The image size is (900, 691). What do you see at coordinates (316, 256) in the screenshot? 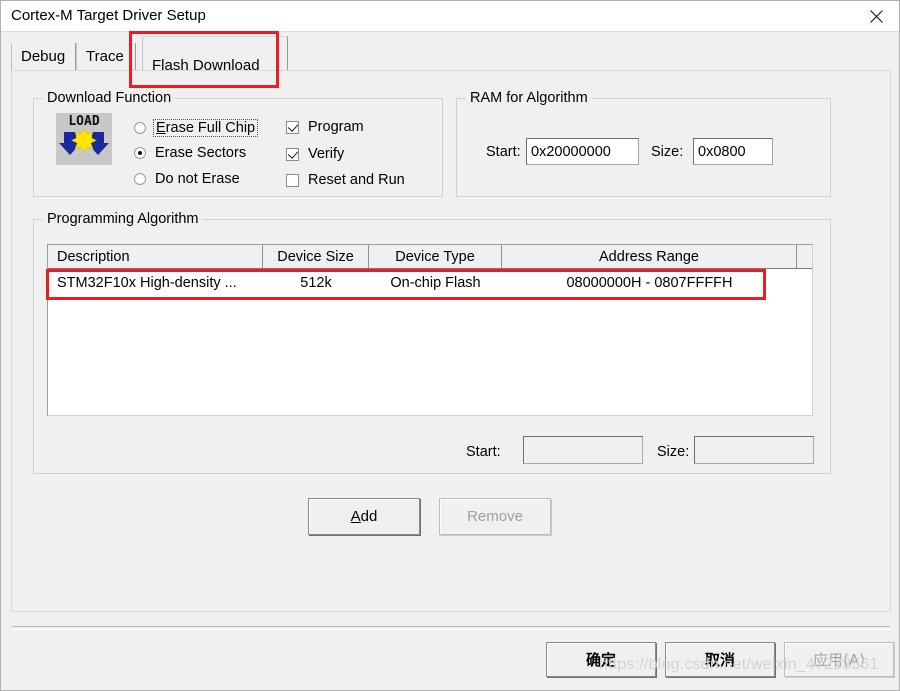
I see `column-header-device-size: Device Size` at bounding box center [316, 256].